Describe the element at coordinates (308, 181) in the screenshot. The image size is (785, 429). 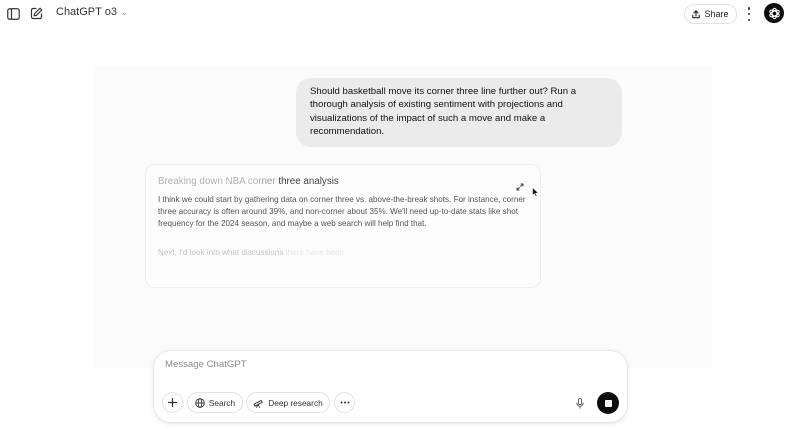
I see `reasoning-title-lit: three analysis` at that location.